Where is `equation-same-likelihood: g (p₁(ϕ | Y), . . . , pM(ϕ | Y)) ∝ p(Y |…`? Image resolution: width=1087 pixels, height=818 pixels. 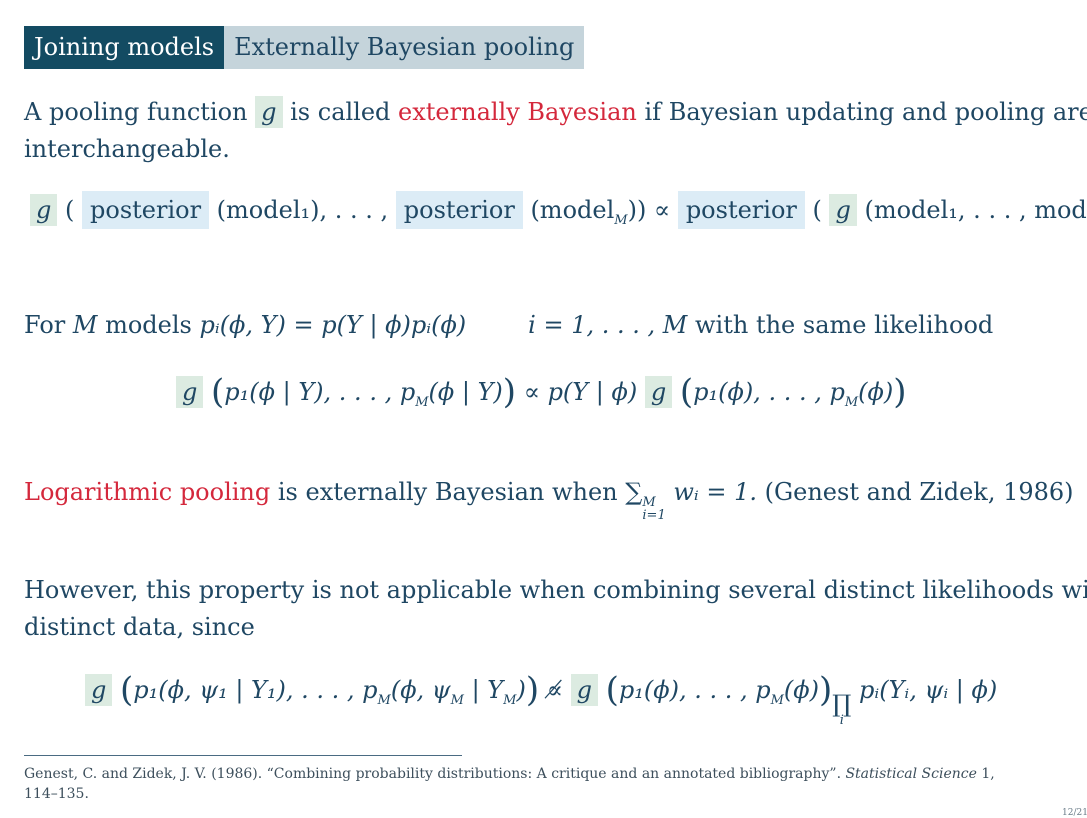
equation-same-likelihood: g (p₁(ϕ | Y), . . . , pM(ϕ | Y)) ∝ p(Y |… is located at coordinates (541, 397).